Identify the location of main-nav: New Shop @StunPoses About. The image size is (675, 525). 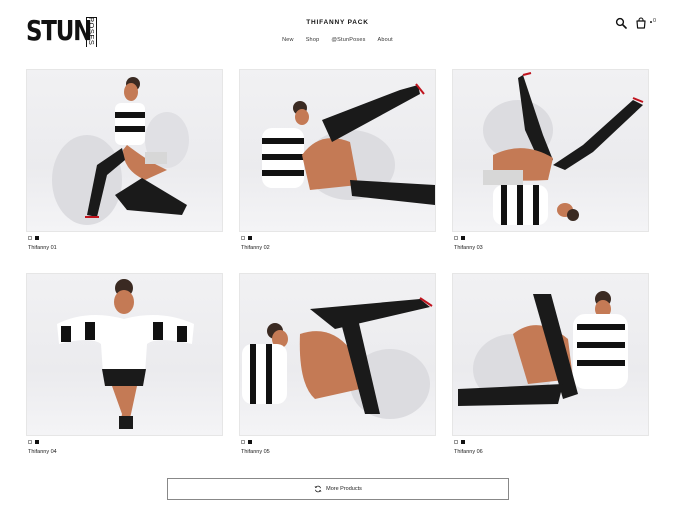
(337, 40).